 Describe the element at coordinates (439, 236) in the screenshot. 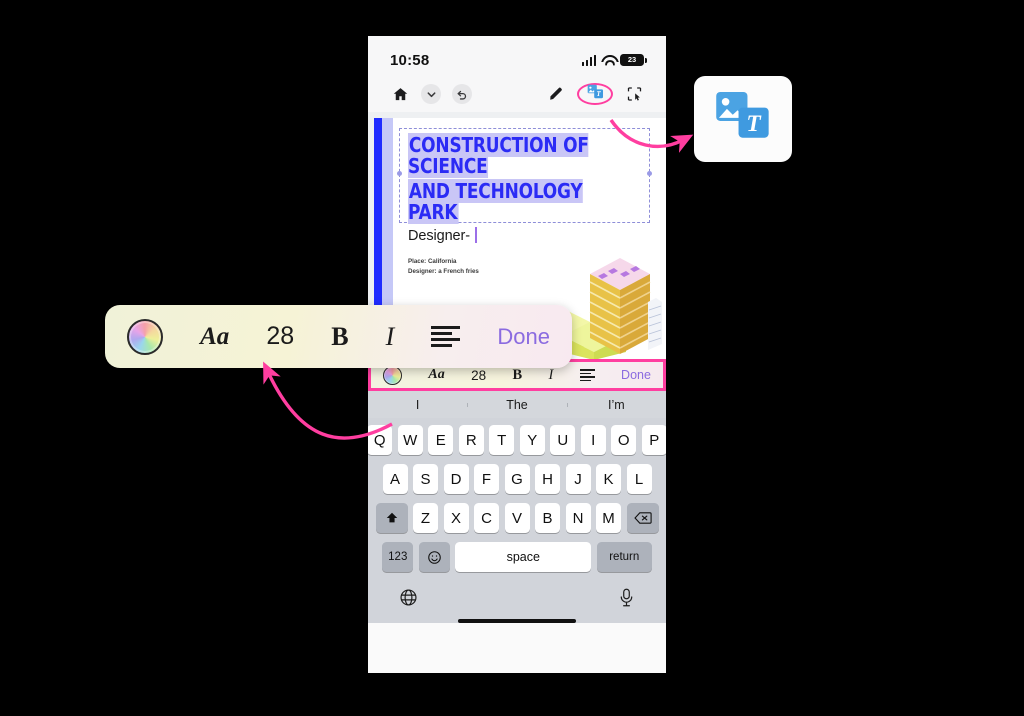

I see `designer-label: Designer-` at that location.